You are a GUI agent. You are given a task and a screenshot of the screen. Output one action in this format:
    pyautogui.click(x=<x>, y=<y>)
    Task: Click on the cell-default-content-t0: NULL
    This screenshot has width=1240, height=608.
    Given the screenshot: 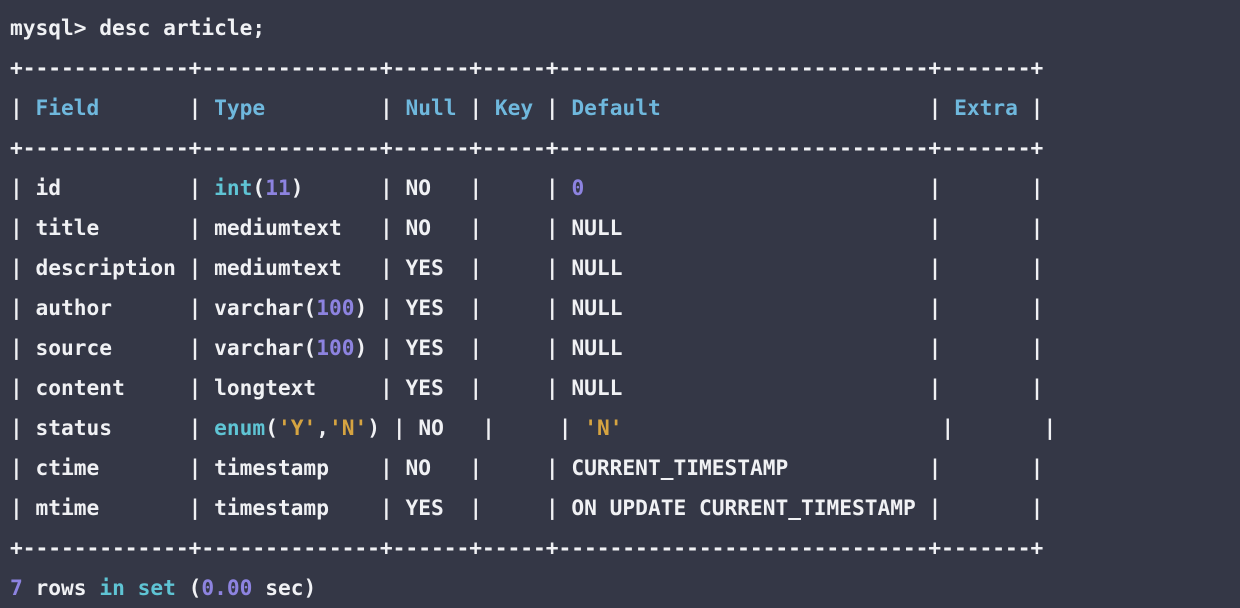 What is the action you would take?
    pyautogui.click(x=597, y=387)
    